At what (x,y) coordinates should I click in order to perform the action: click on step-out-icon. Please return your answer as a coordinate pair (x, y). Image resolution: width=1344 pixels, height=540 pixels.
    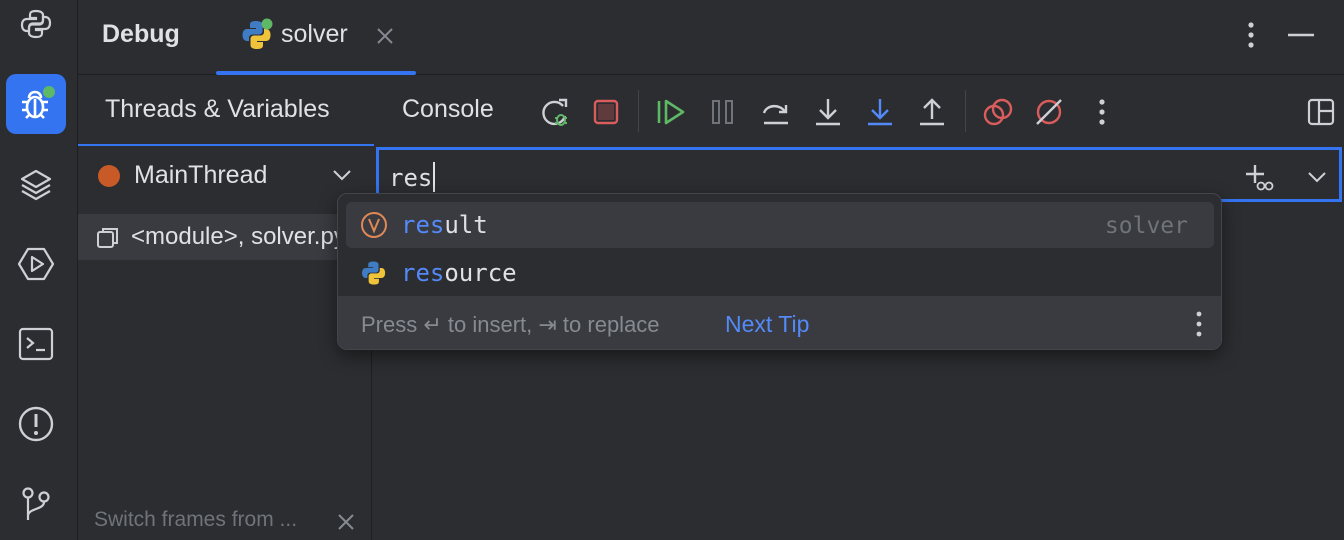
    Looking at the image, I should click on (932, 112).